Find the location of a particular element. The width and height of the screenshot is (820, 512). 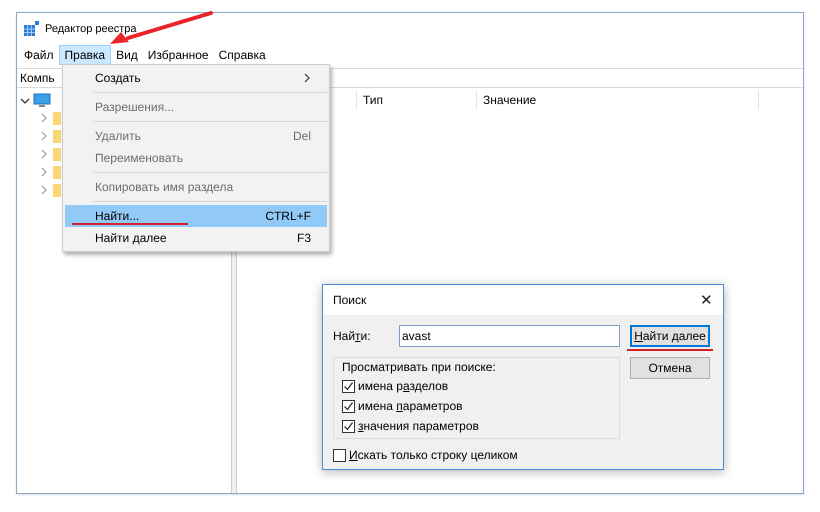

menu-item: Создать is located at coordinates (196, 78).